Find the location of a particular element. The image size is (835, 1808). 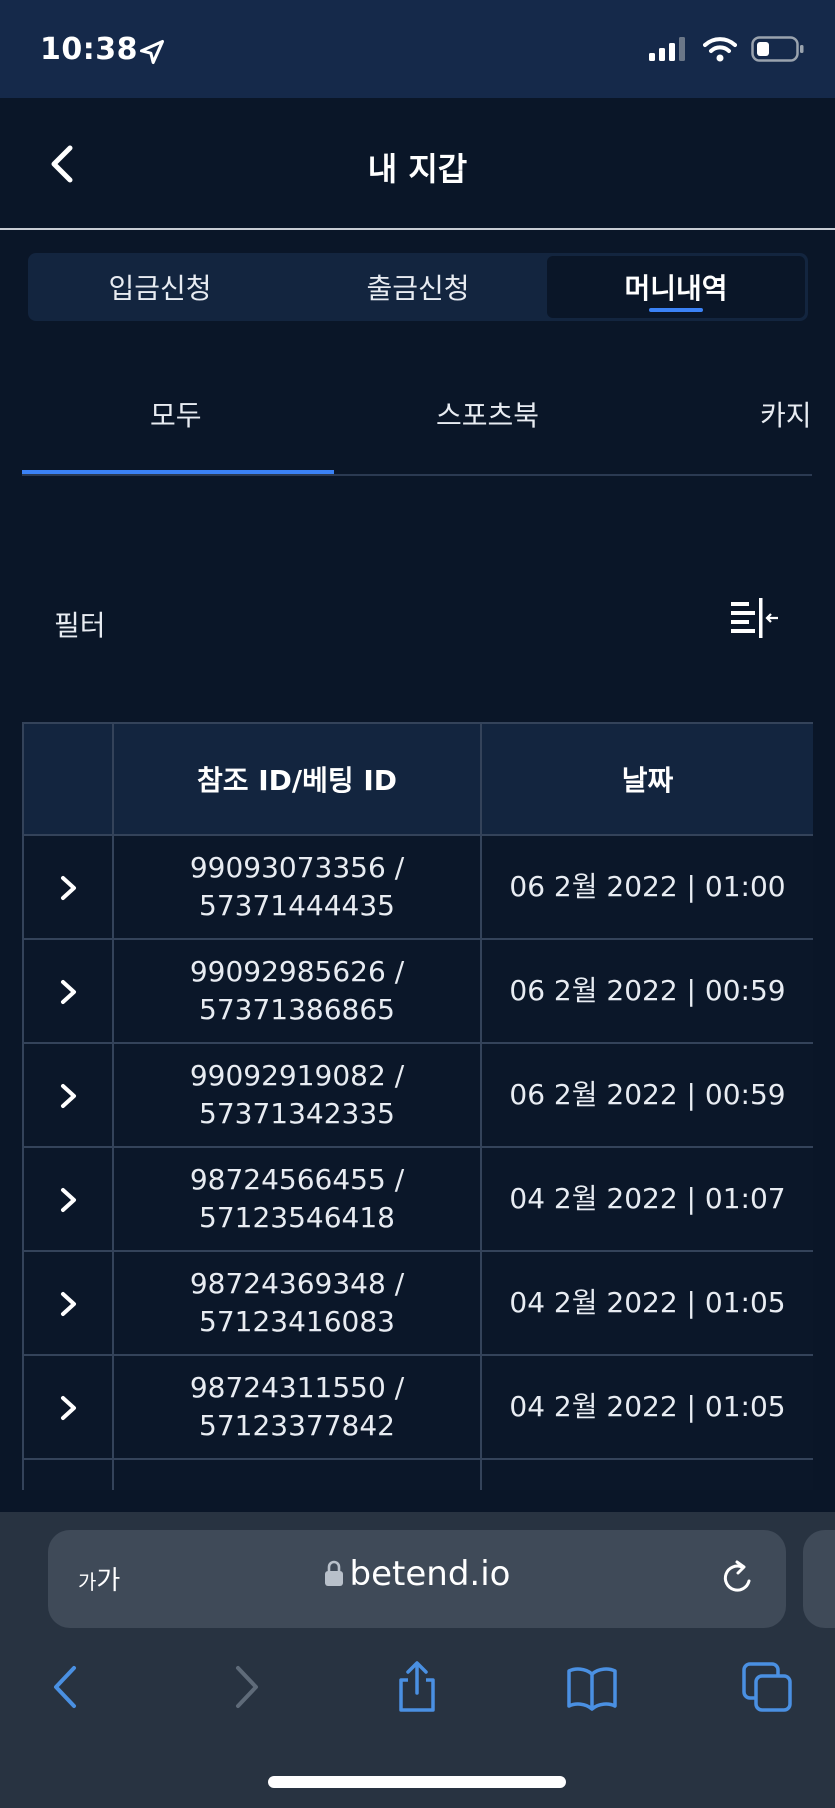

ref-id: 99092919082 / is located at coordinates (297, 1075).